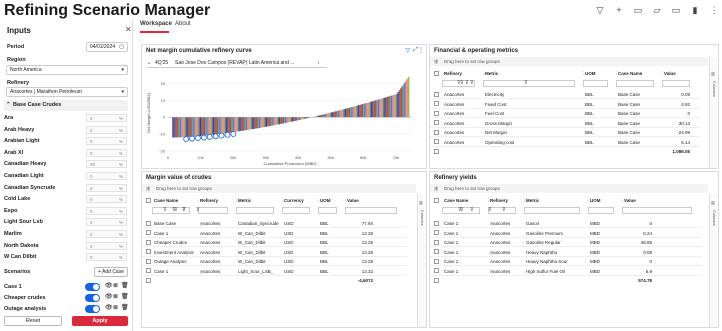 Image resolution: width=722 pixels, height=331 pixels. Describe the element at coordinates (121, 47) in the screenshot. I see `calendar-icon: ▢` at that location.